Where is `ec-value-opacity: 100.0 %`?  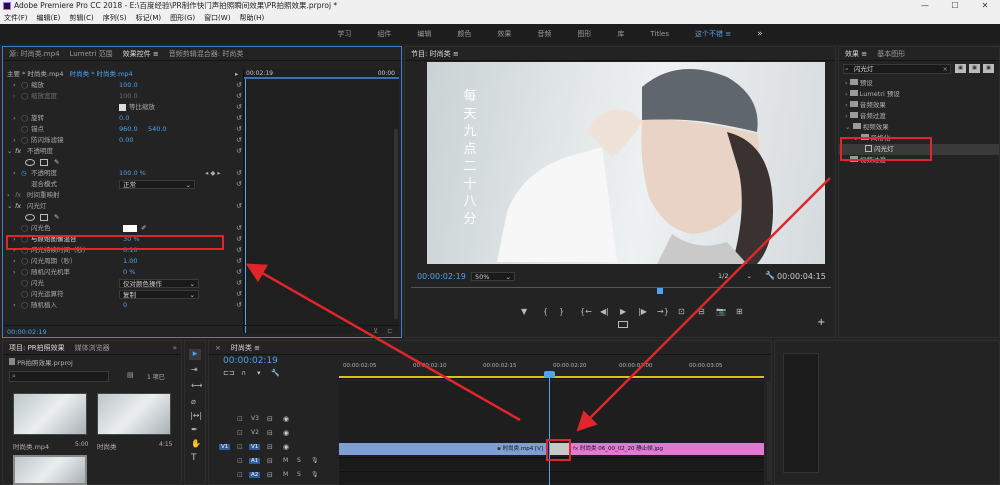
ec-value-opacity: 100.0 % is located at coordinates (132, 174).